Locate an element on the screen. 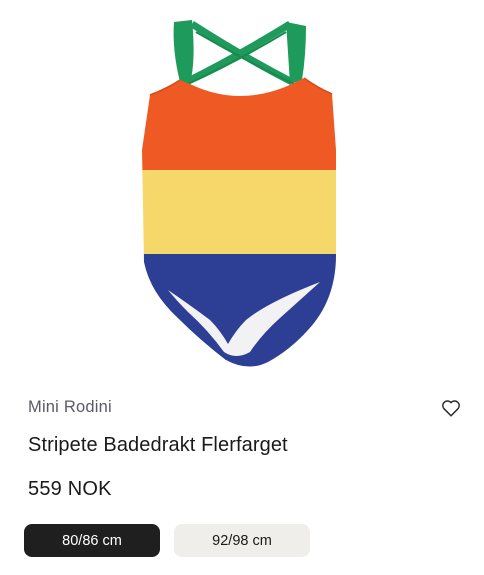 The height and width of the screenshot is (575, 484). size-option-80-86: 80/86 cm is located at coordinates (92, 540).